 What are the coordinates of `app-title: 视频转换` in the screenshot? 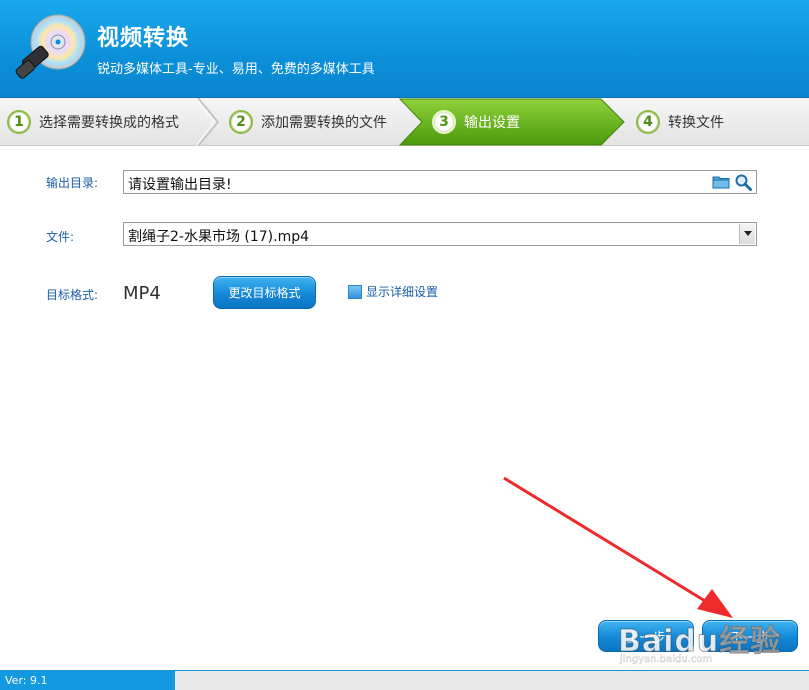 It's located at (143, 38).